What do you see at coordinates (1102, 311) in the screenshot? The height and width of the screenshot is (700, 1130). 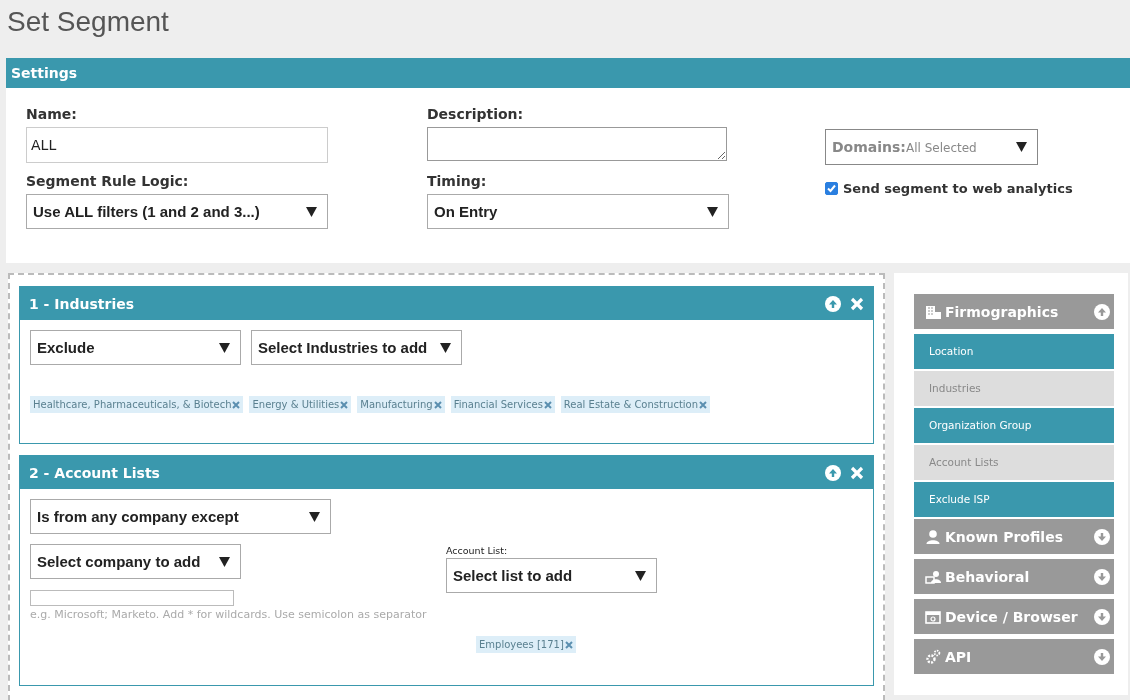 I see `collapse-icon` at bounding box center [1102, 311].